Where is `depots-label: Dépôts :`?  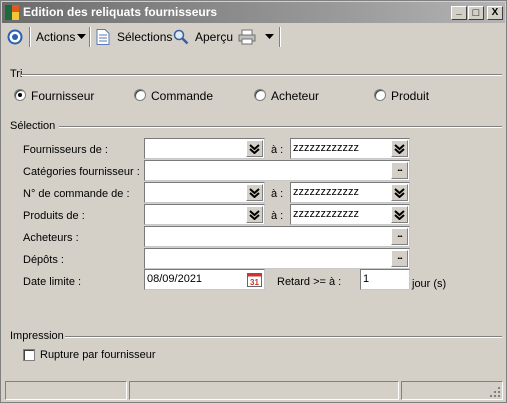
depots-label: Dépôts : is located at coordinates (43, 260).